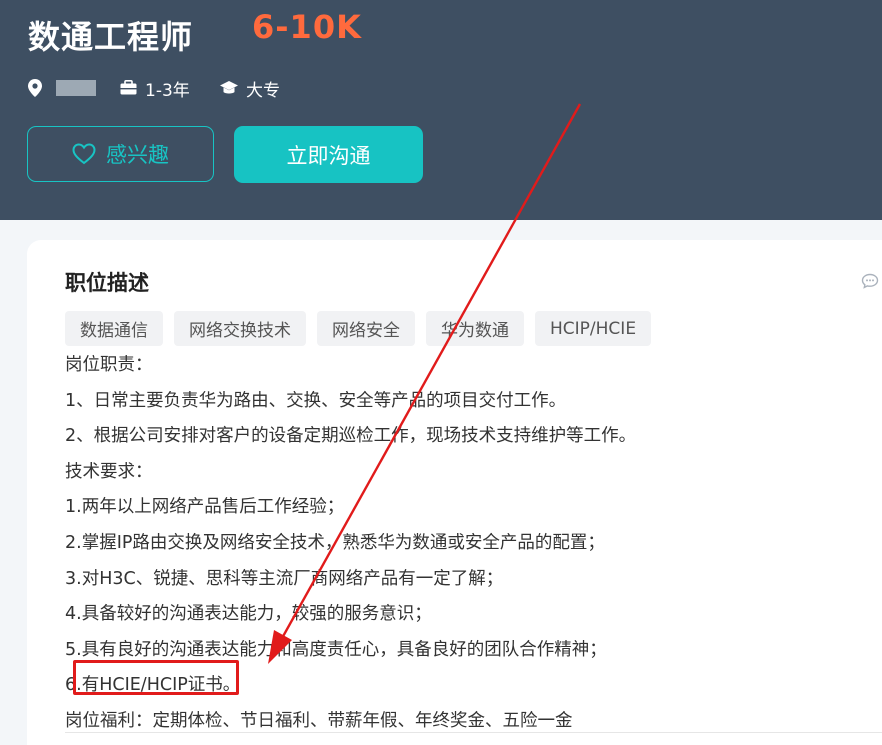 The image size is (882, 745). Describe the element at coordinates (111, 37) in the screenshot. I see `job-title: 数通工程师` at that location.